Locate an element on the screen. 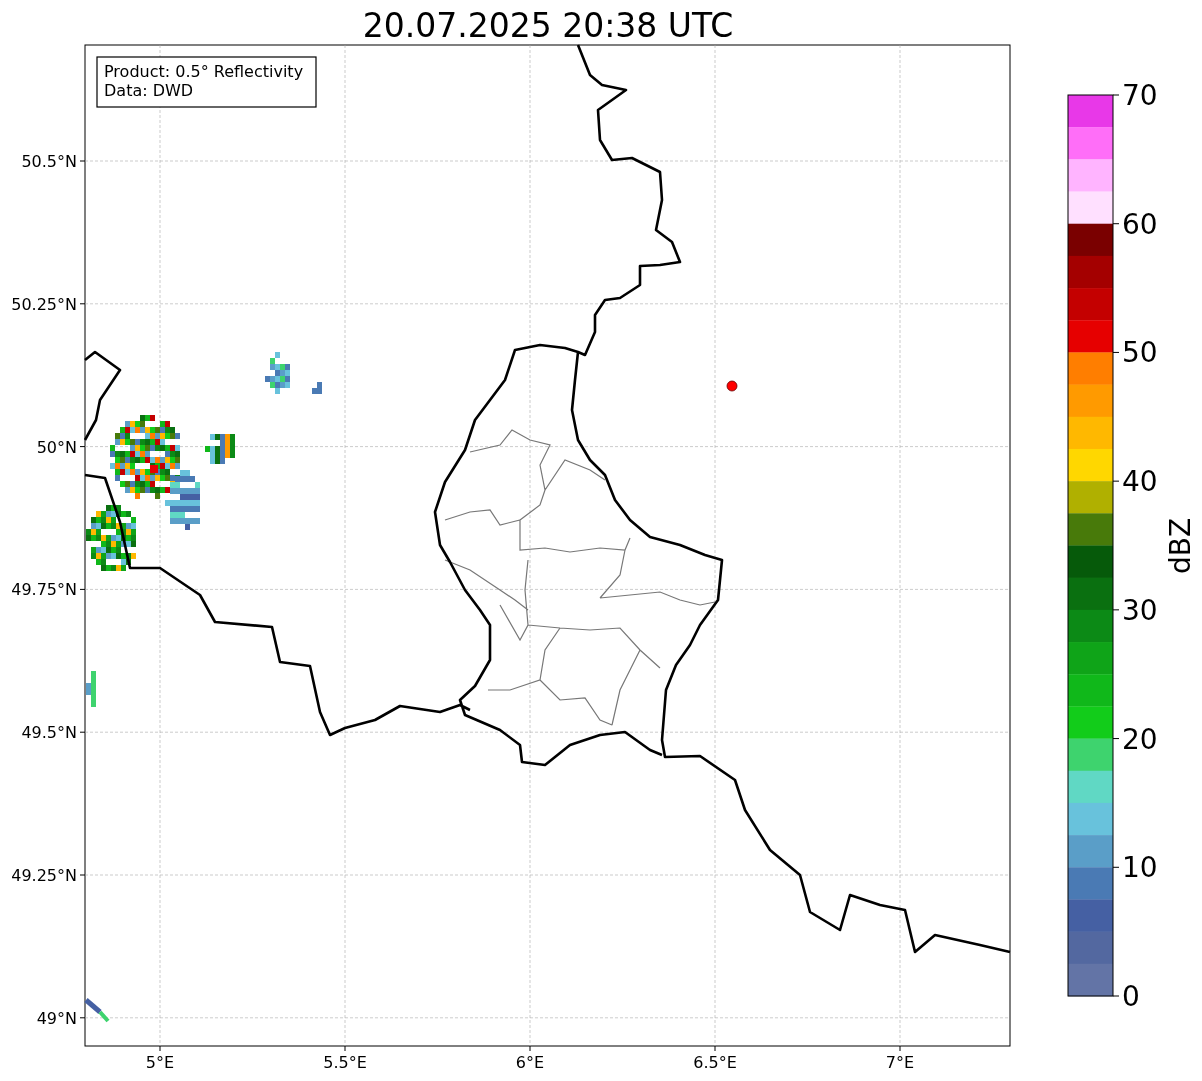  colorbar-tick-label: 0 is located at coordinates (1131, 996).